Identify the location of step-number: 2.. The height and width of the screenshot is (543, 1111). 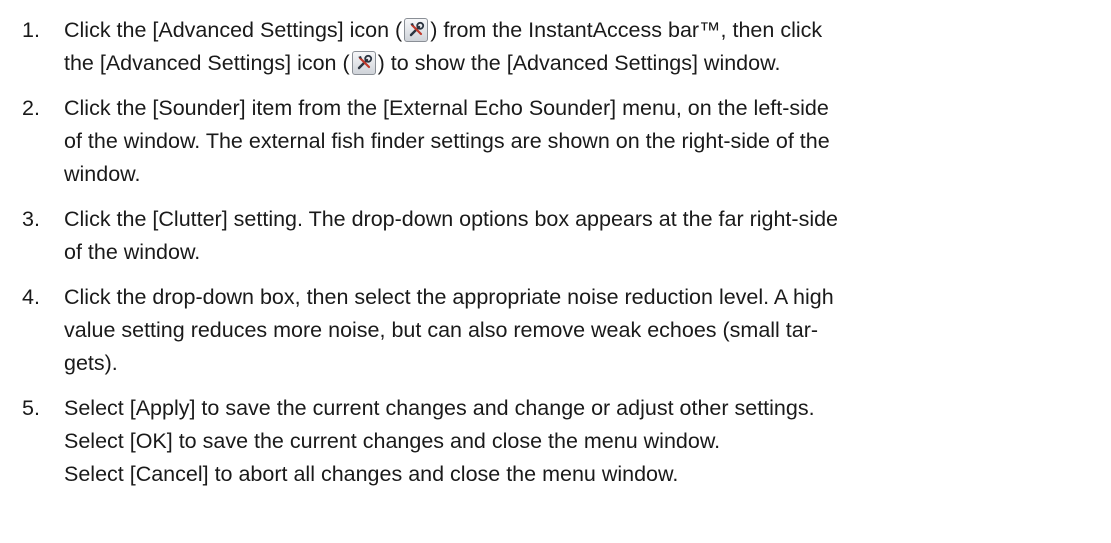
(31, 108).